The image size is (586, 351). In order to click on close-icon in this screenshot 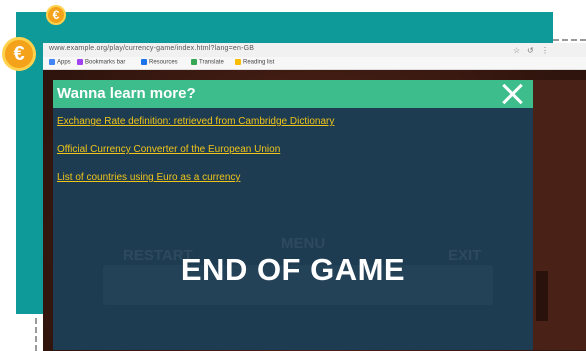, I will do `click(512, 94)`.